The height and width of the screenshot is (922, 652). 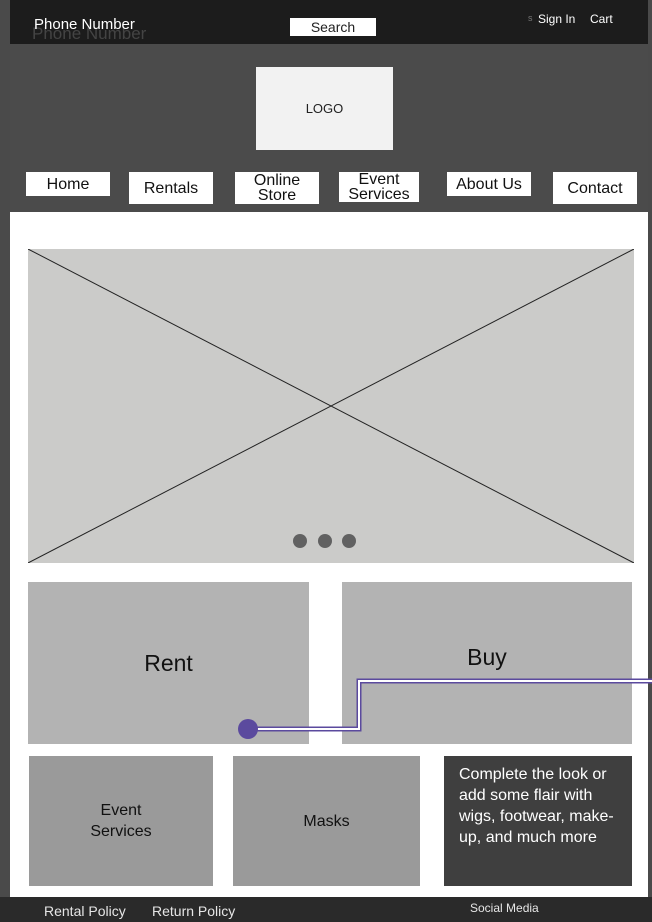 I want to click on rent-tile: Rent, so click(x=168, y=663).